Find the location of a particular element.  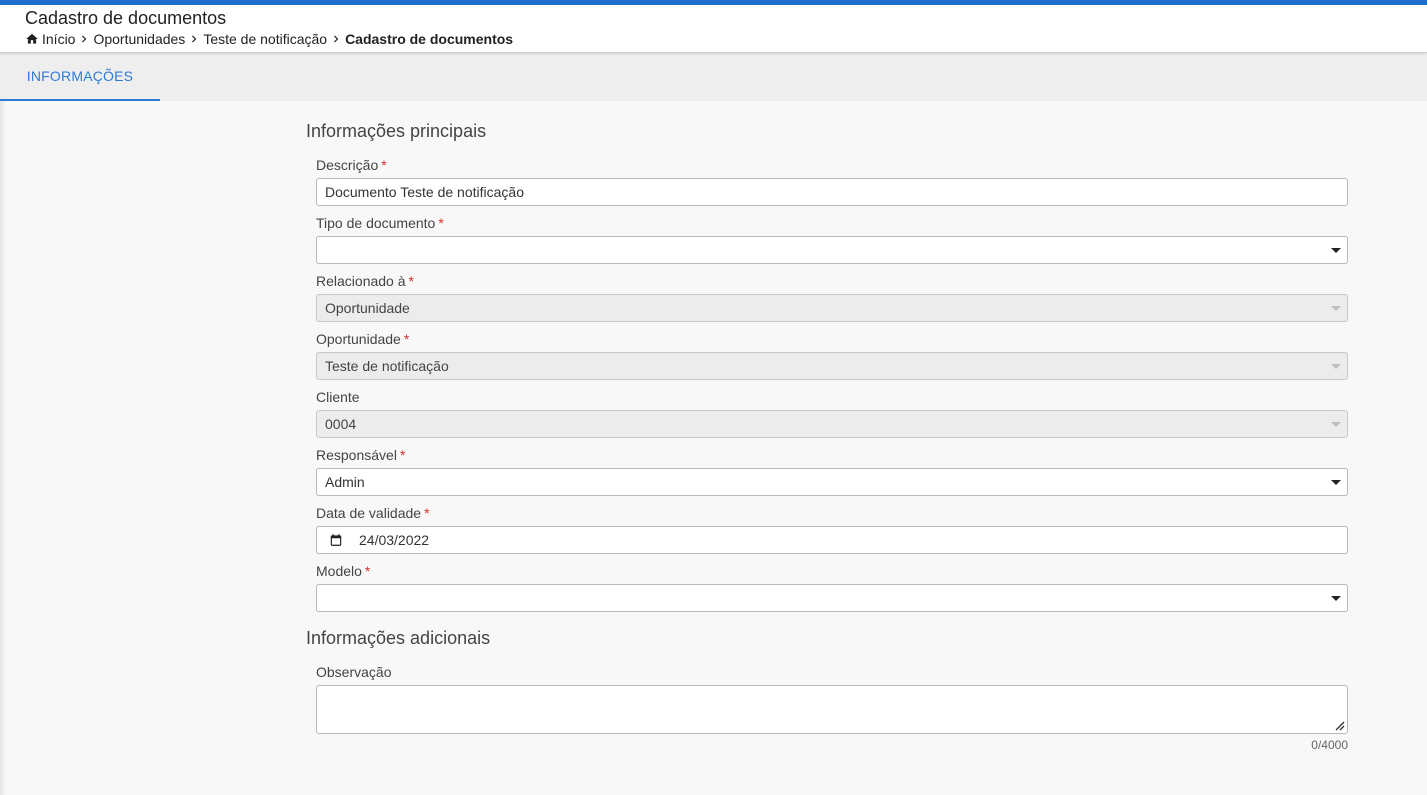

relacionado-select: Oportunidade is located at coordinates (832, 308).